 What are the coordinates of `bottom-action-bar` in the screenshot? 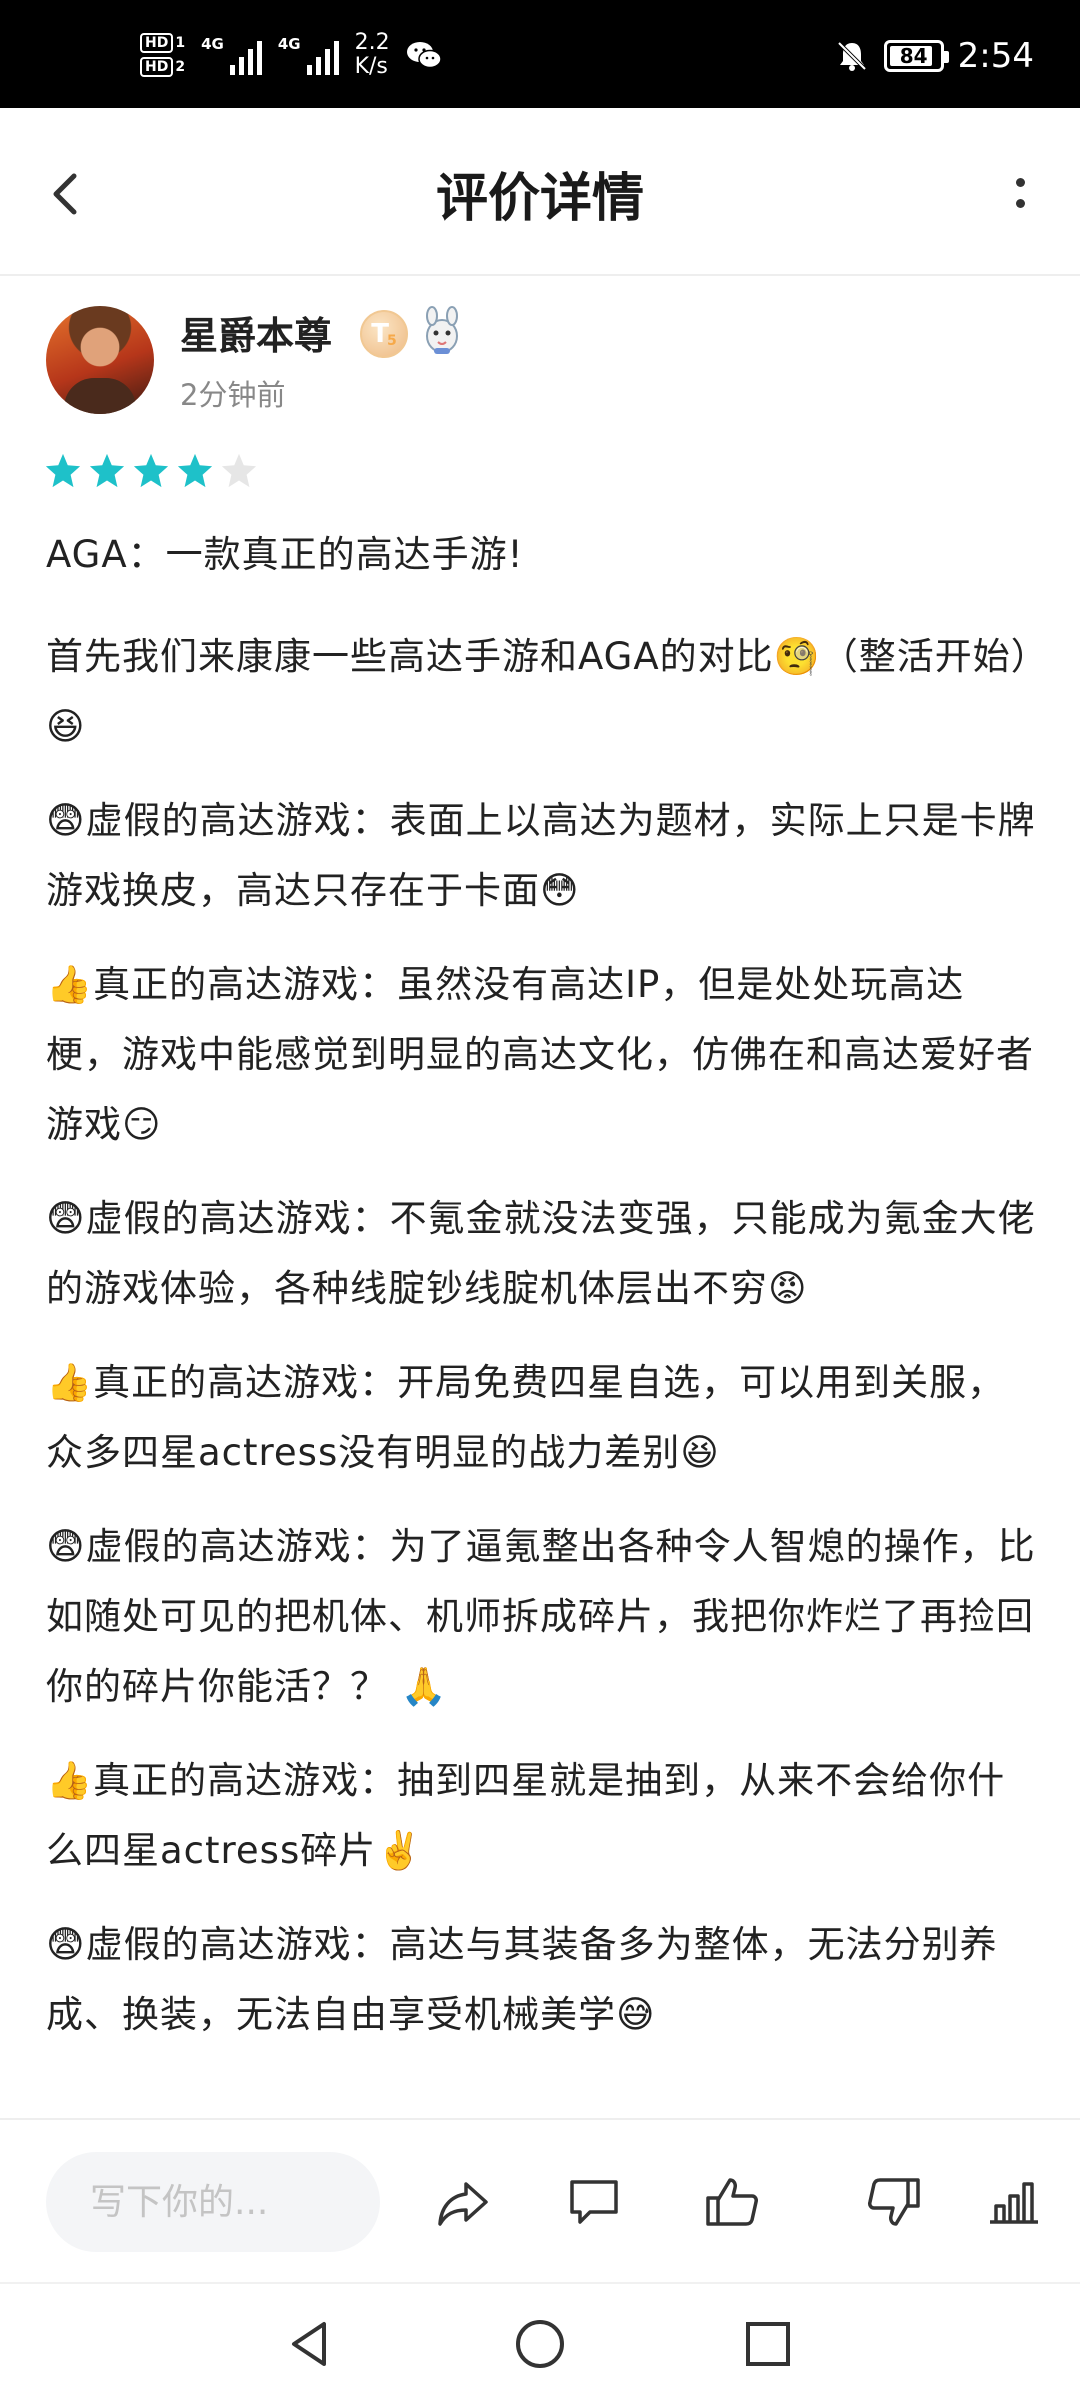 It's located at (540, 2199).